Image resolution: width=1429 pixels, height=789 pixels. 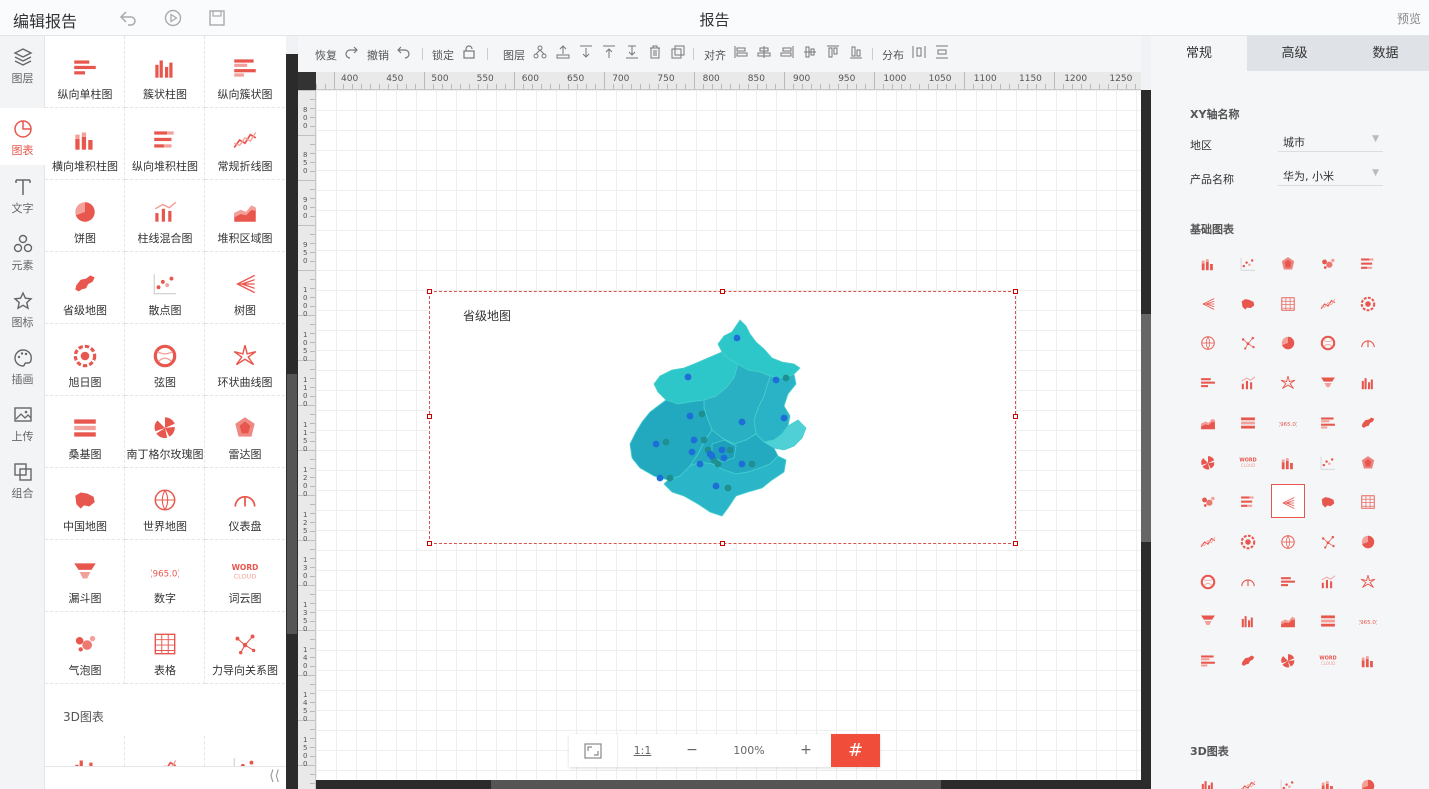 What do you see at coordinates (165, 72) in the screenshot?
I see `component-cluster-bar: 簇状柱图` at bounding box center [165, 72].